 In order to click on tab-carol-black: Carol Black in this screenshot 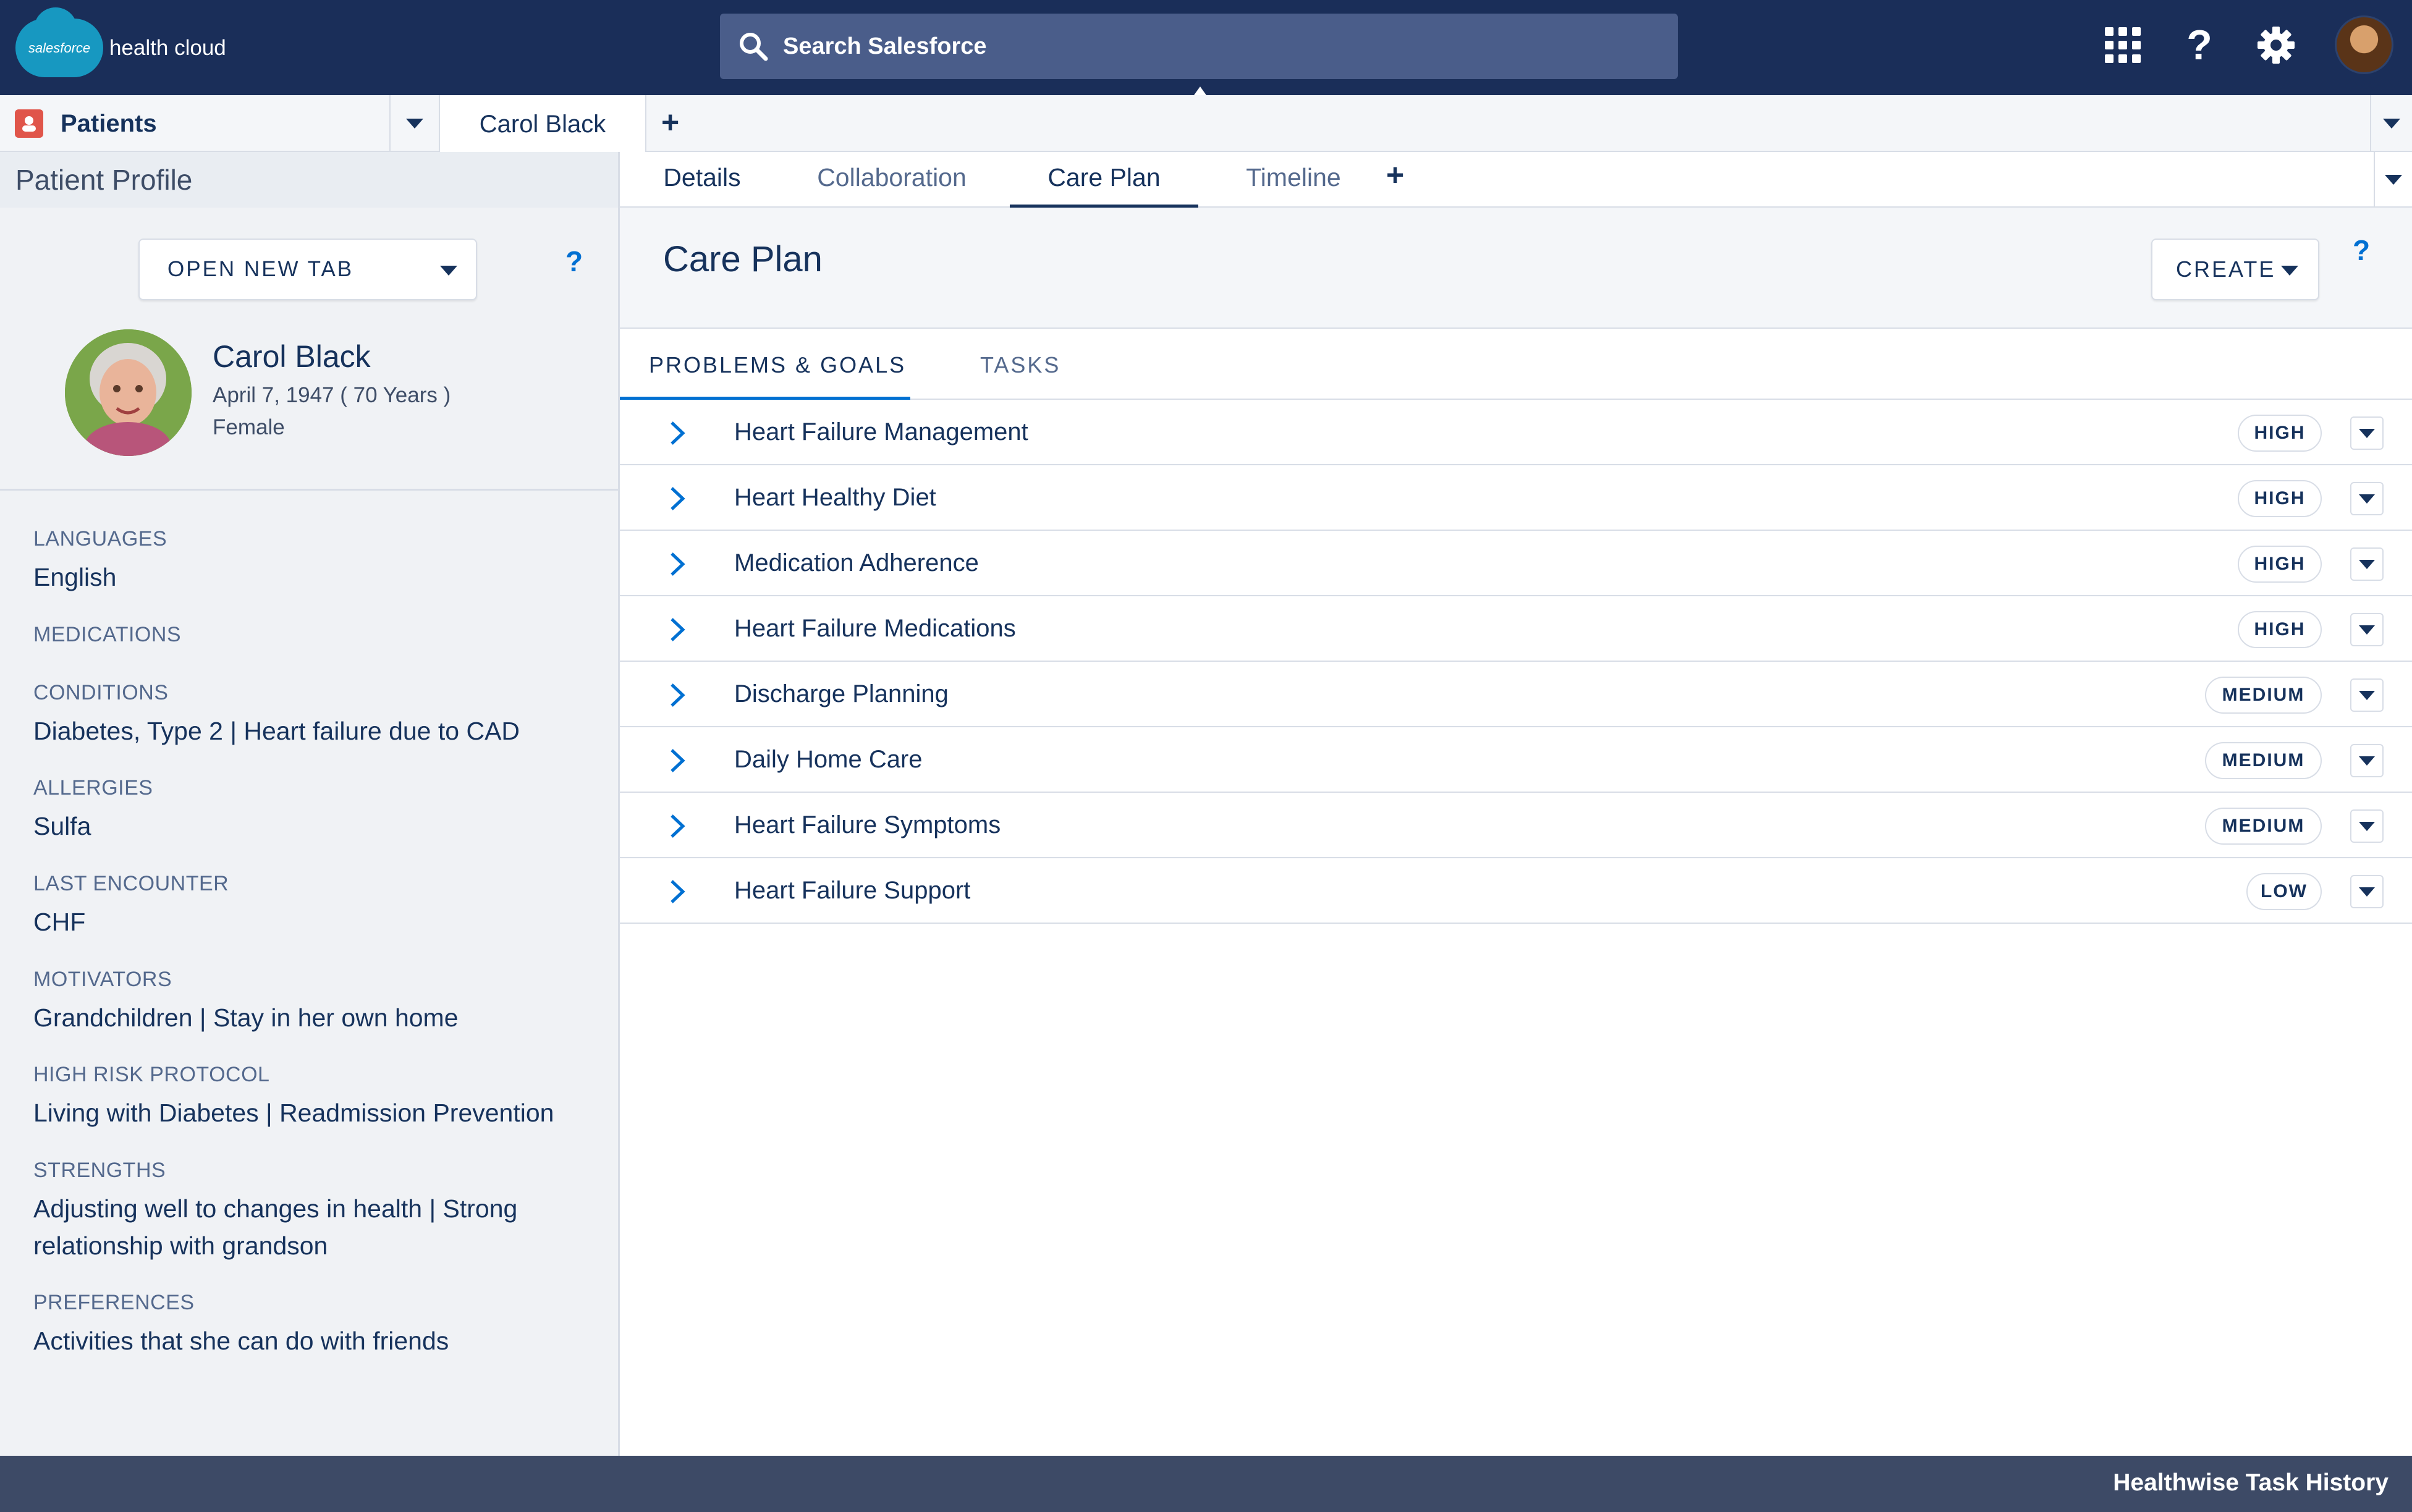, I will do `click(543, 124)`.